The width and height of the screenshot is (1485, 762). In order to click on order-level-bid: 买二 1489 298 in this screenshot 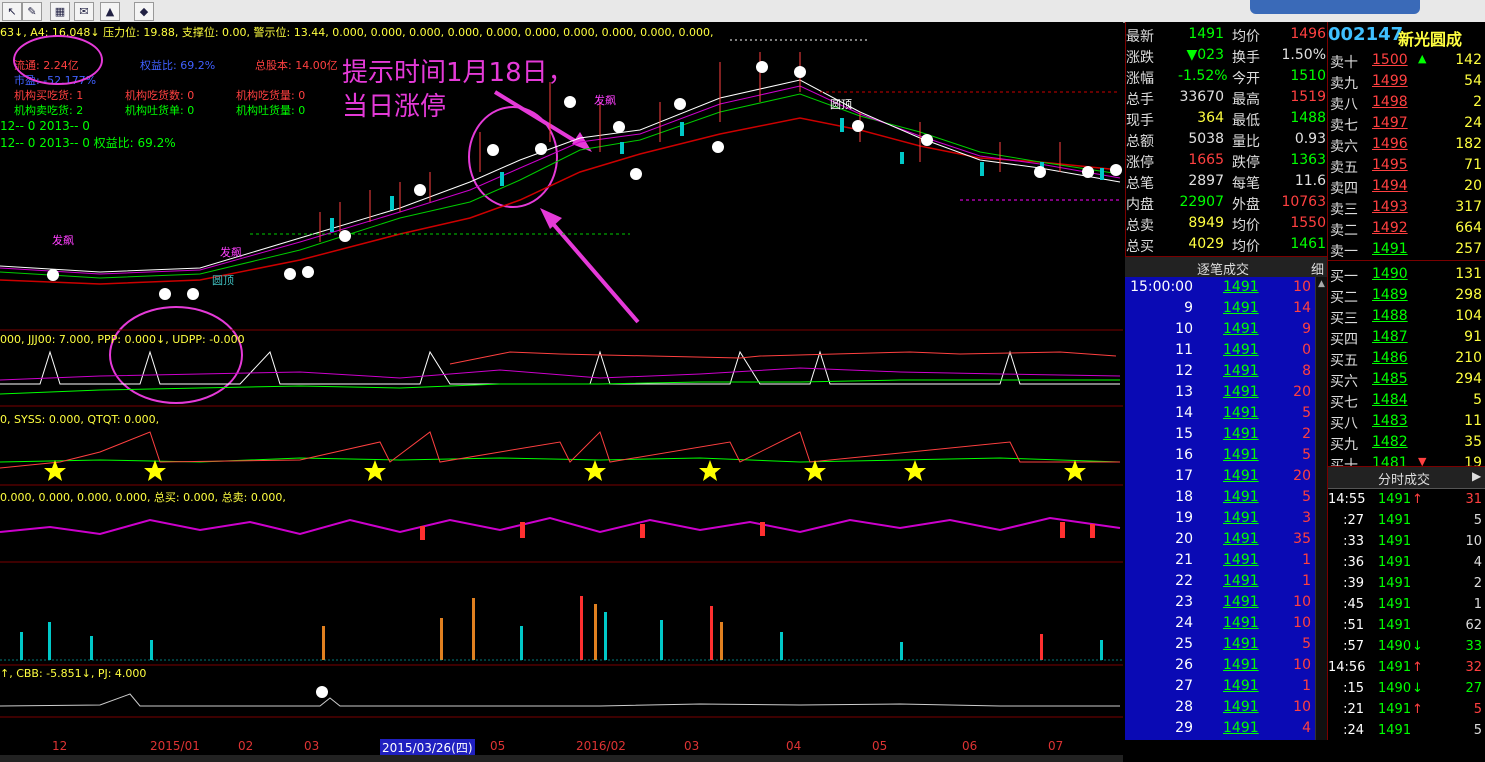, I will do `click(1406, 295)`.